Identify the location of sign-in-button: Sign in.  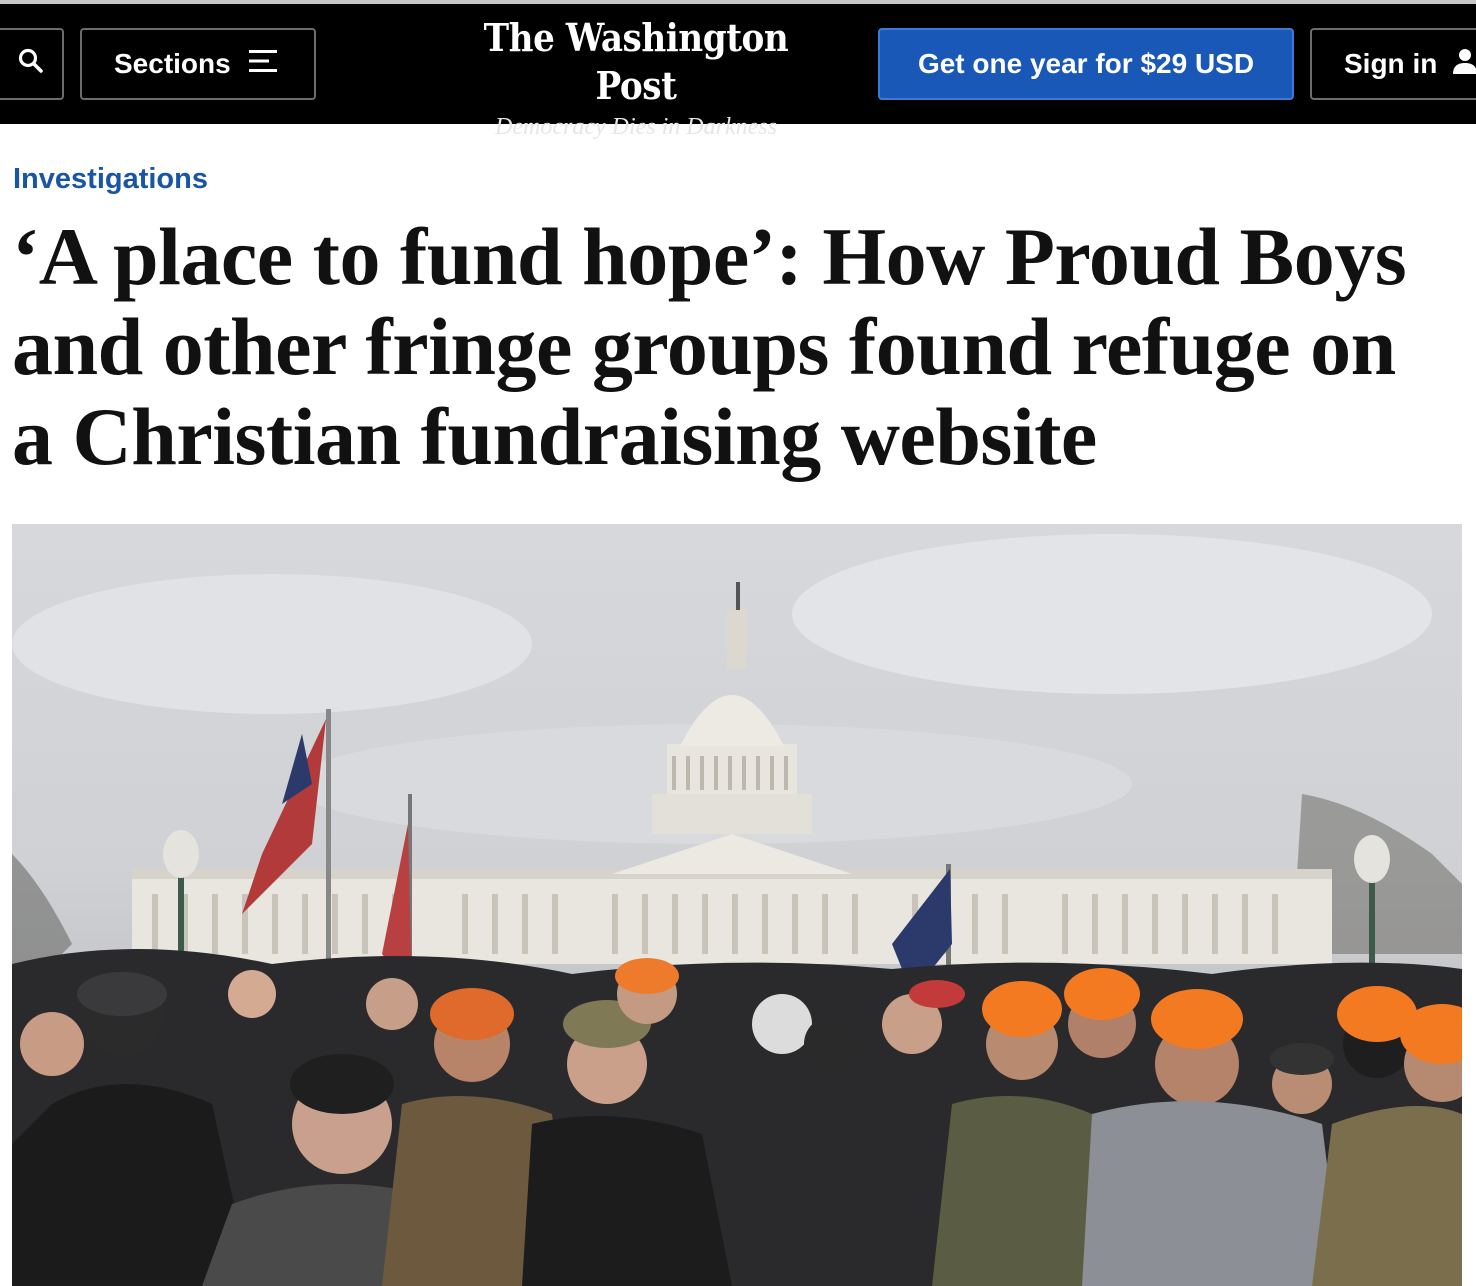
(1393, 64).